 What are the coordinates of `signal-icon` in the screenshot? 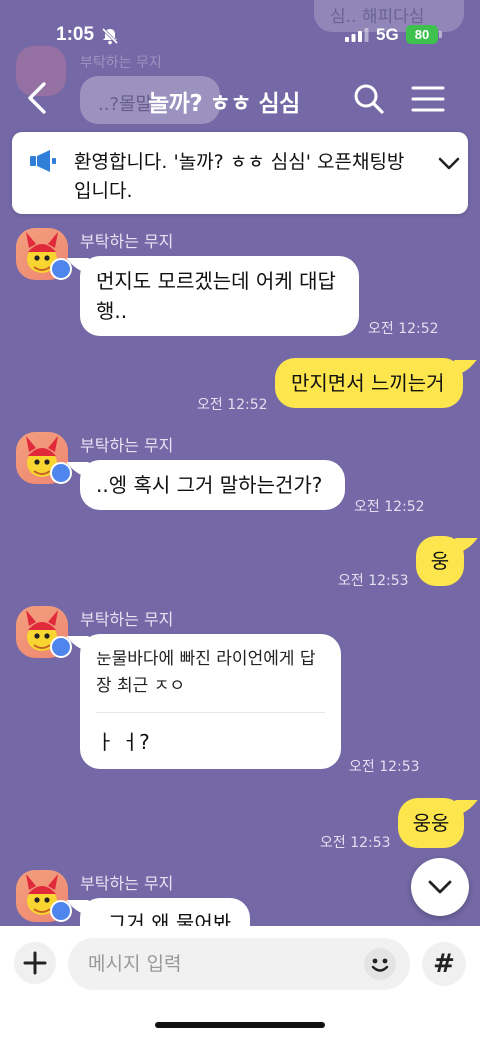 It's located at (357, 35).